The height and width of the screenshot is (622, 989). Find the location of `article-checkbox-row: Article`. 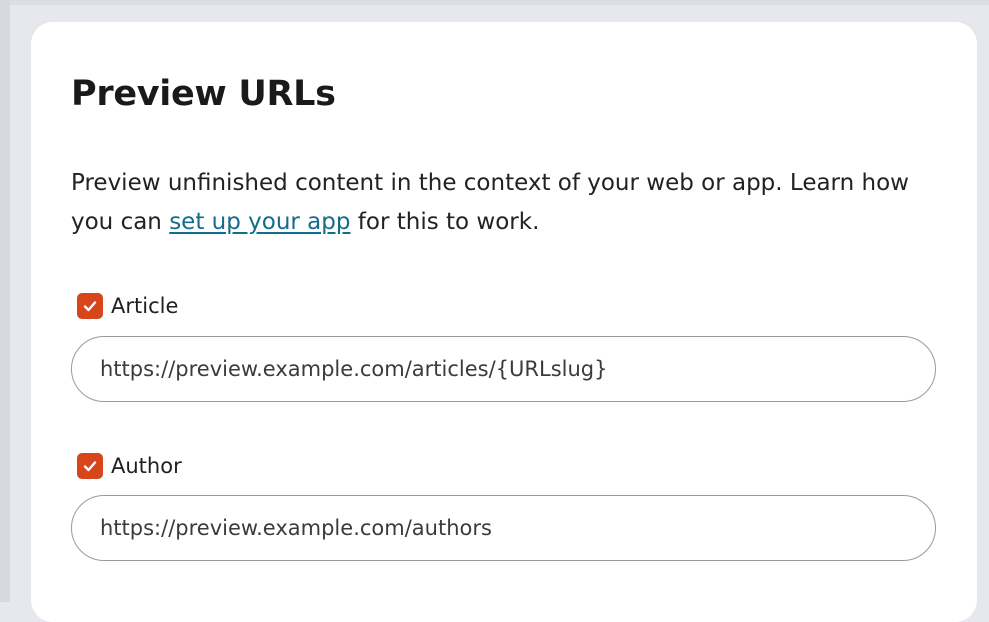

article-checkbox-row: Article is located at coordinates (127, 306).